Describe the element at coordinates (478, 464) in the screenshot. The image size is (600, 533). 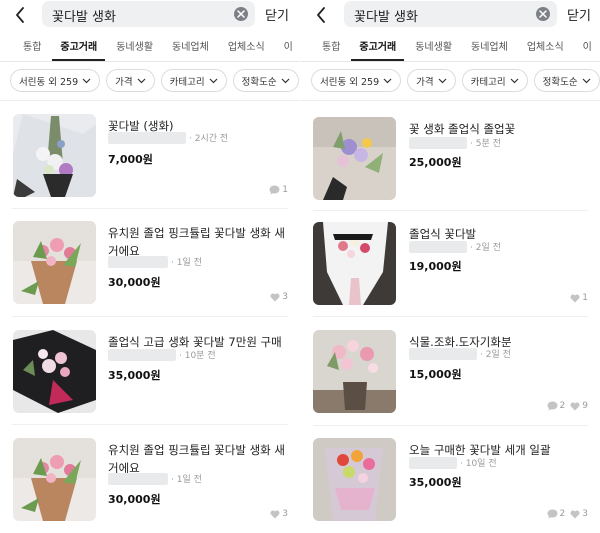
I see `listing-time: · 10일 전` at that location.